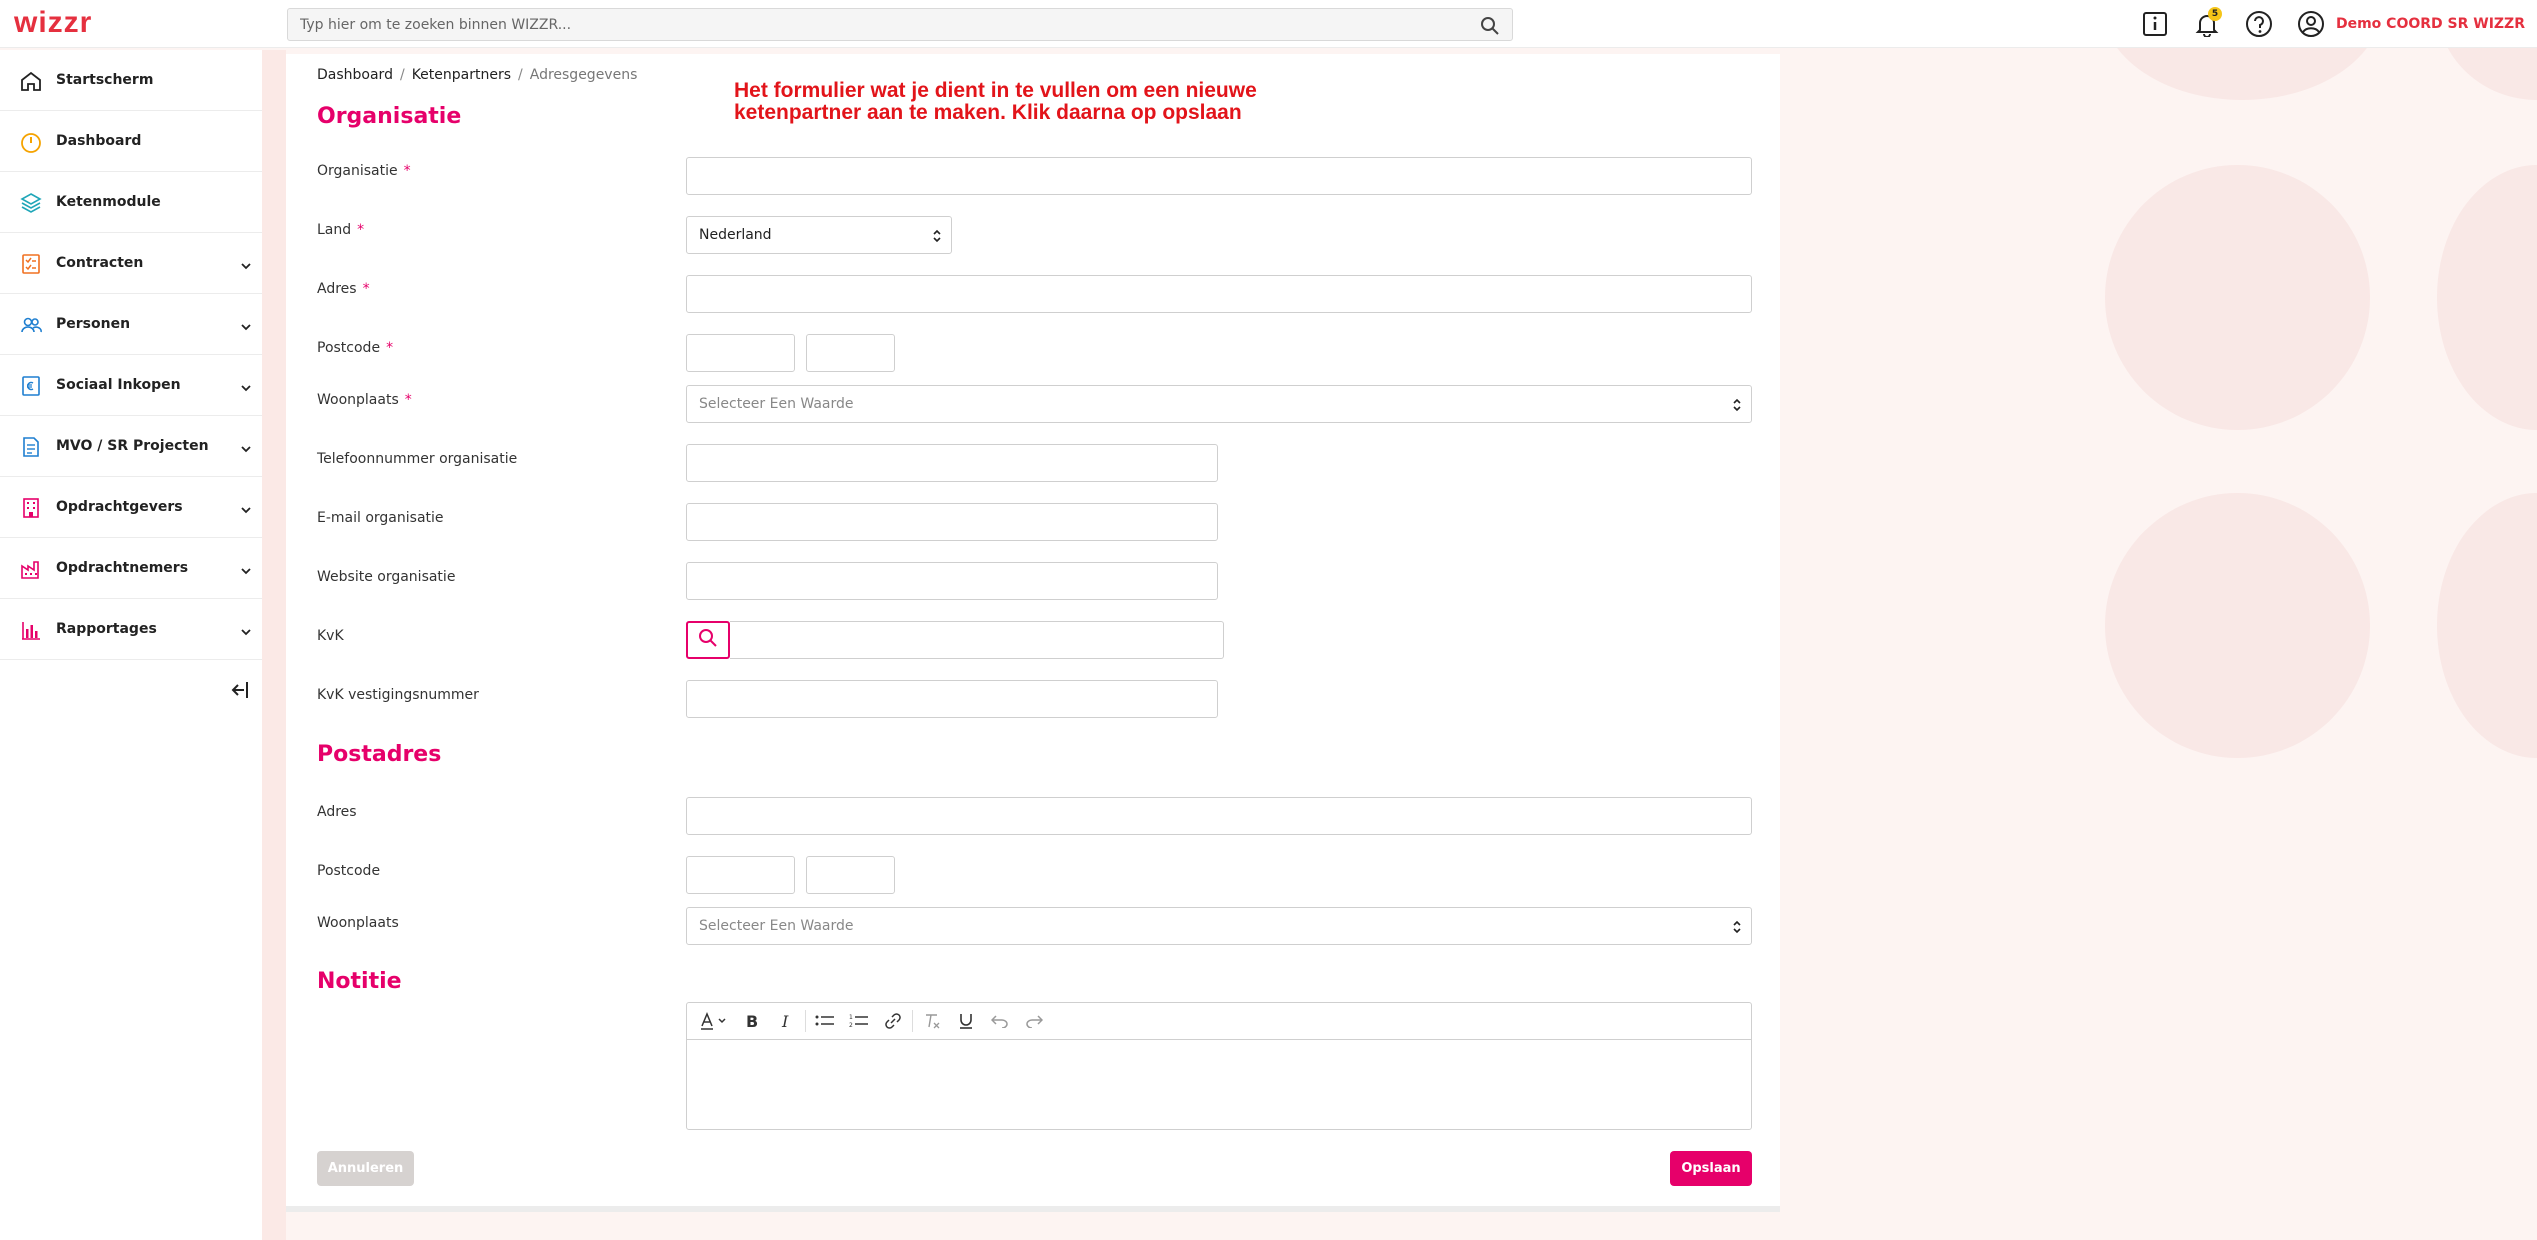 The image size is (2537, 1240). What do you see at coordinates (343, 289) in the screenshot?
I see `label-adres: Adres *` at bounding box center [343, 289].